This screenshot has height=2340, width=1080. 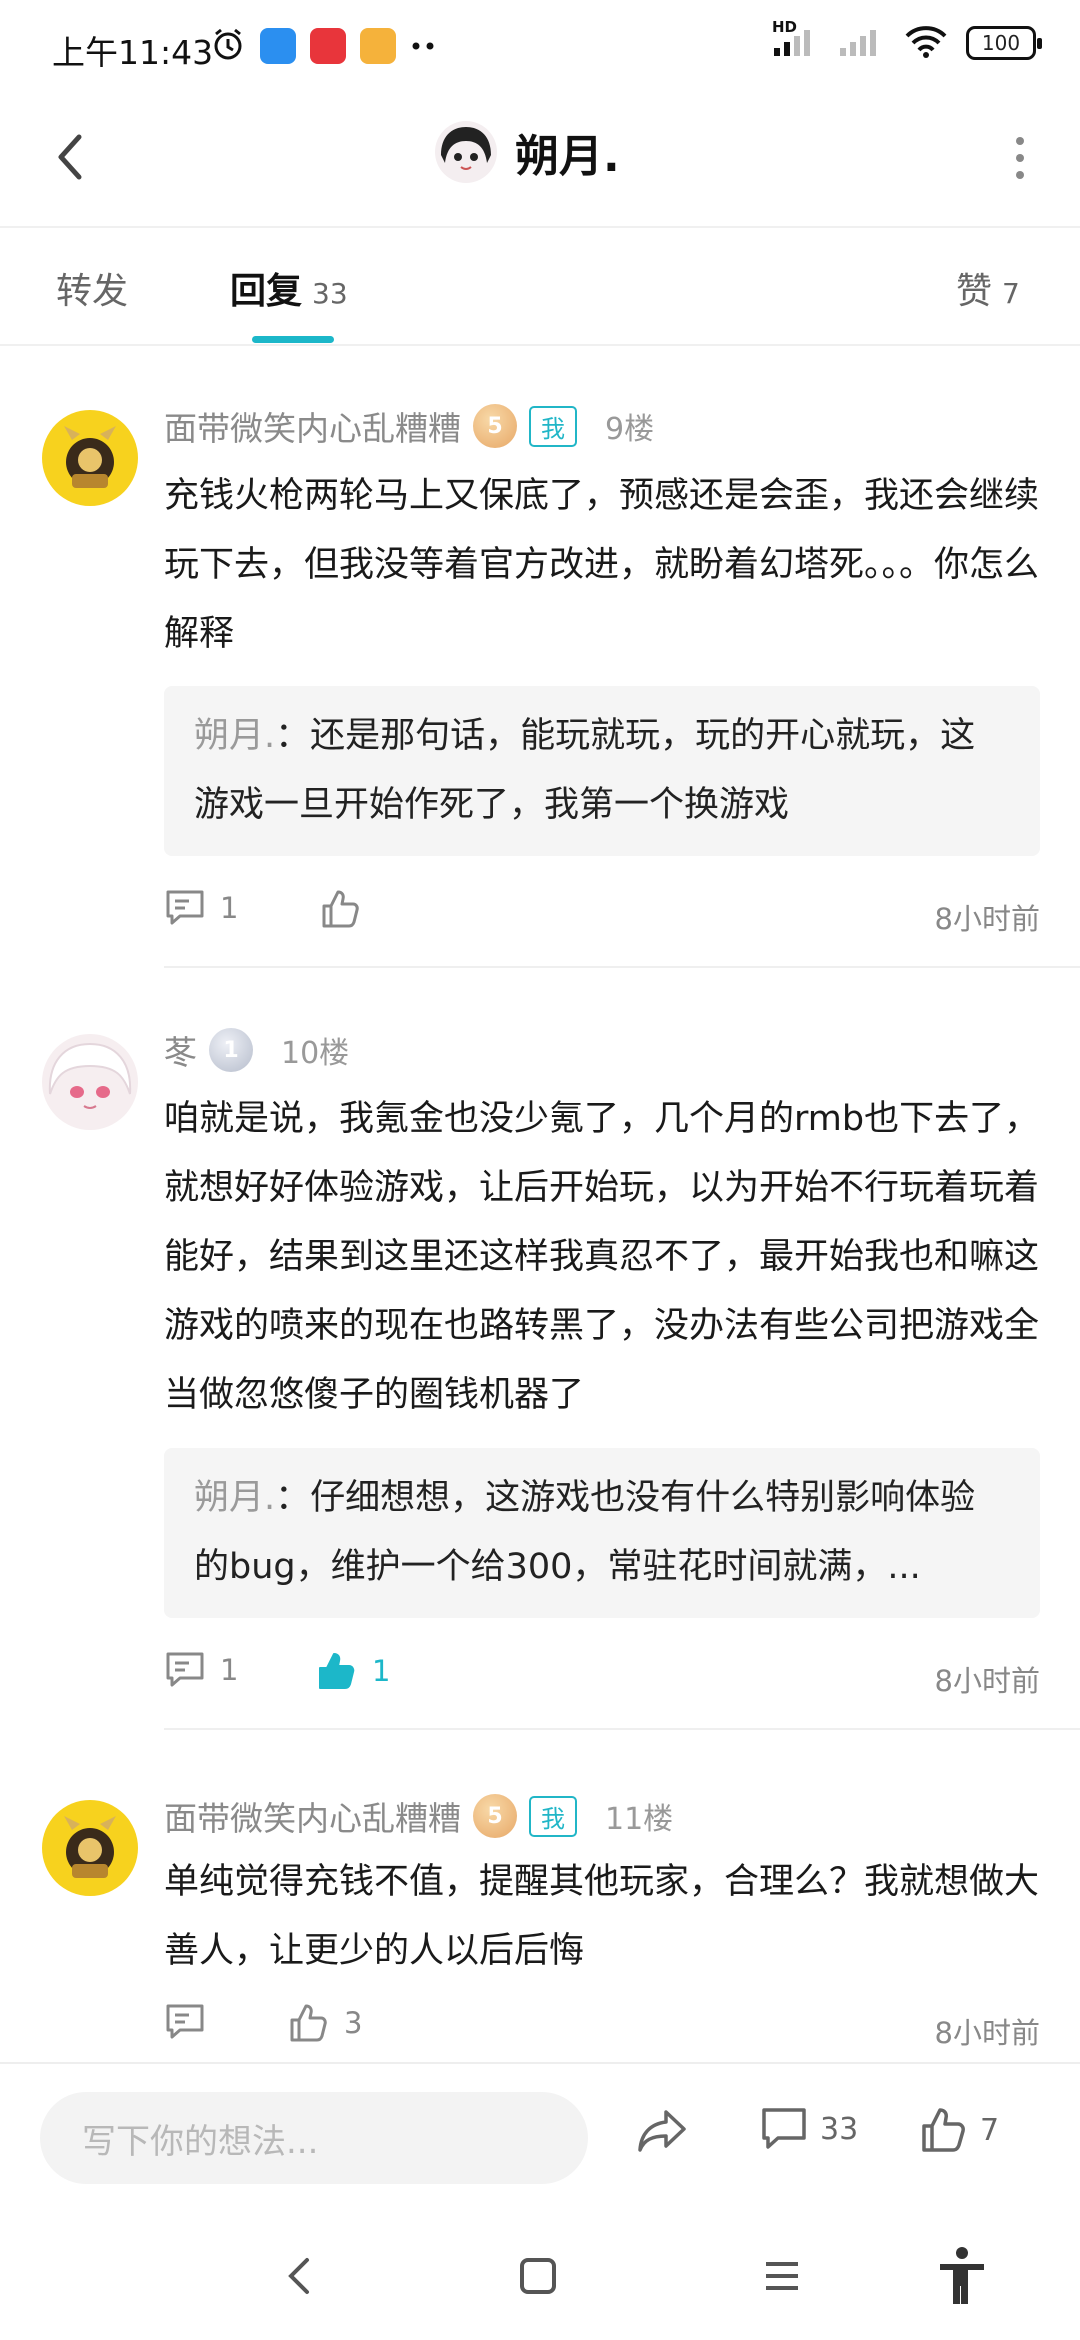 What do you see at coordinates (266, 291) in the screenshot?
I see `tab-label: 回复` at bounding box center [266, 291].